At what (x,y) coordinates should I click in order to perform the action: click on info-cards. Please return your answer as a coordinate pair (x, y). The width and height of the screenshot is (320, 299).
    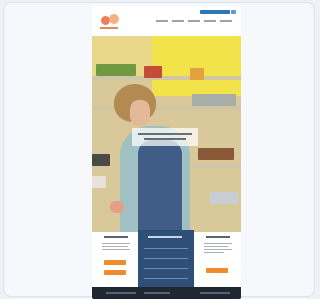
    Looking at the image, I should click on (166, 259).